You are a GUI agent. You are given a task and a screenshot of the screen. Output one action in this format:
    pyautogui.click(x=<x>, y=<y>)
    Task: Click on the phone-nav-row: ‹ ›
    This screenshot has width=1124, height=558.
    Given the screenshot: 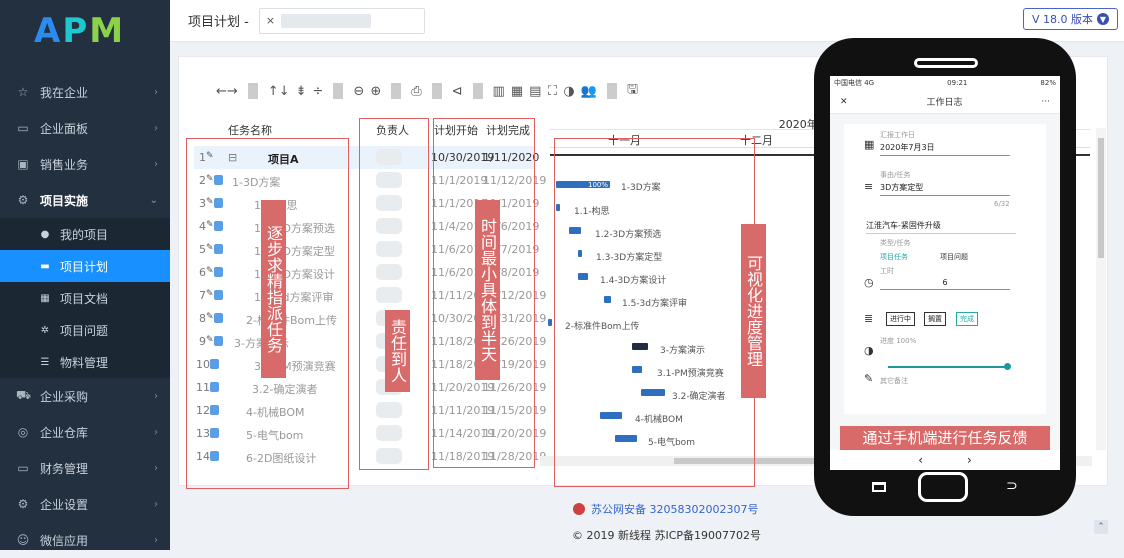 What is the action you would take?
    pyautogui.click(x=945, y=460)
    